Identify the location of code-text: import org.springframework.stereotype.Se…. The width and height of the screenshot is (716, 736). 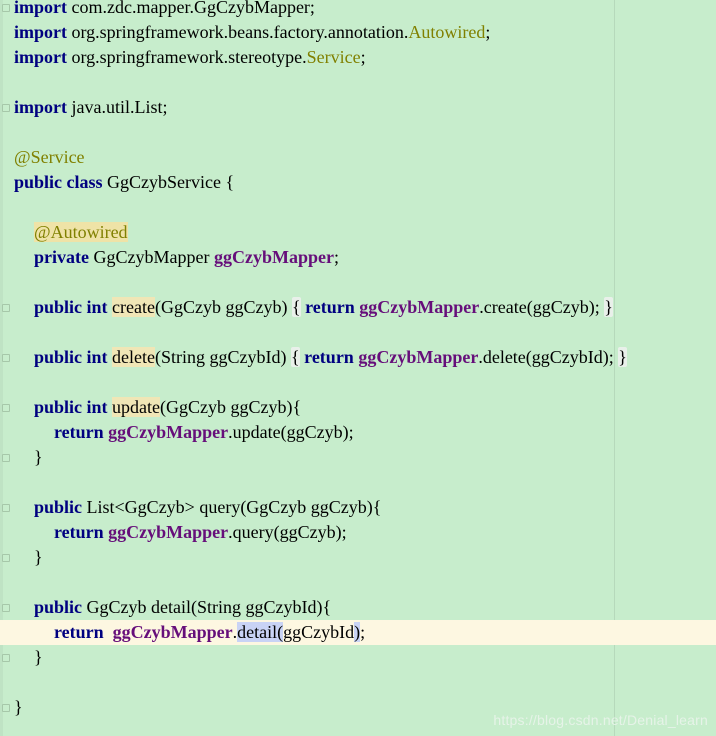
(190, 57).